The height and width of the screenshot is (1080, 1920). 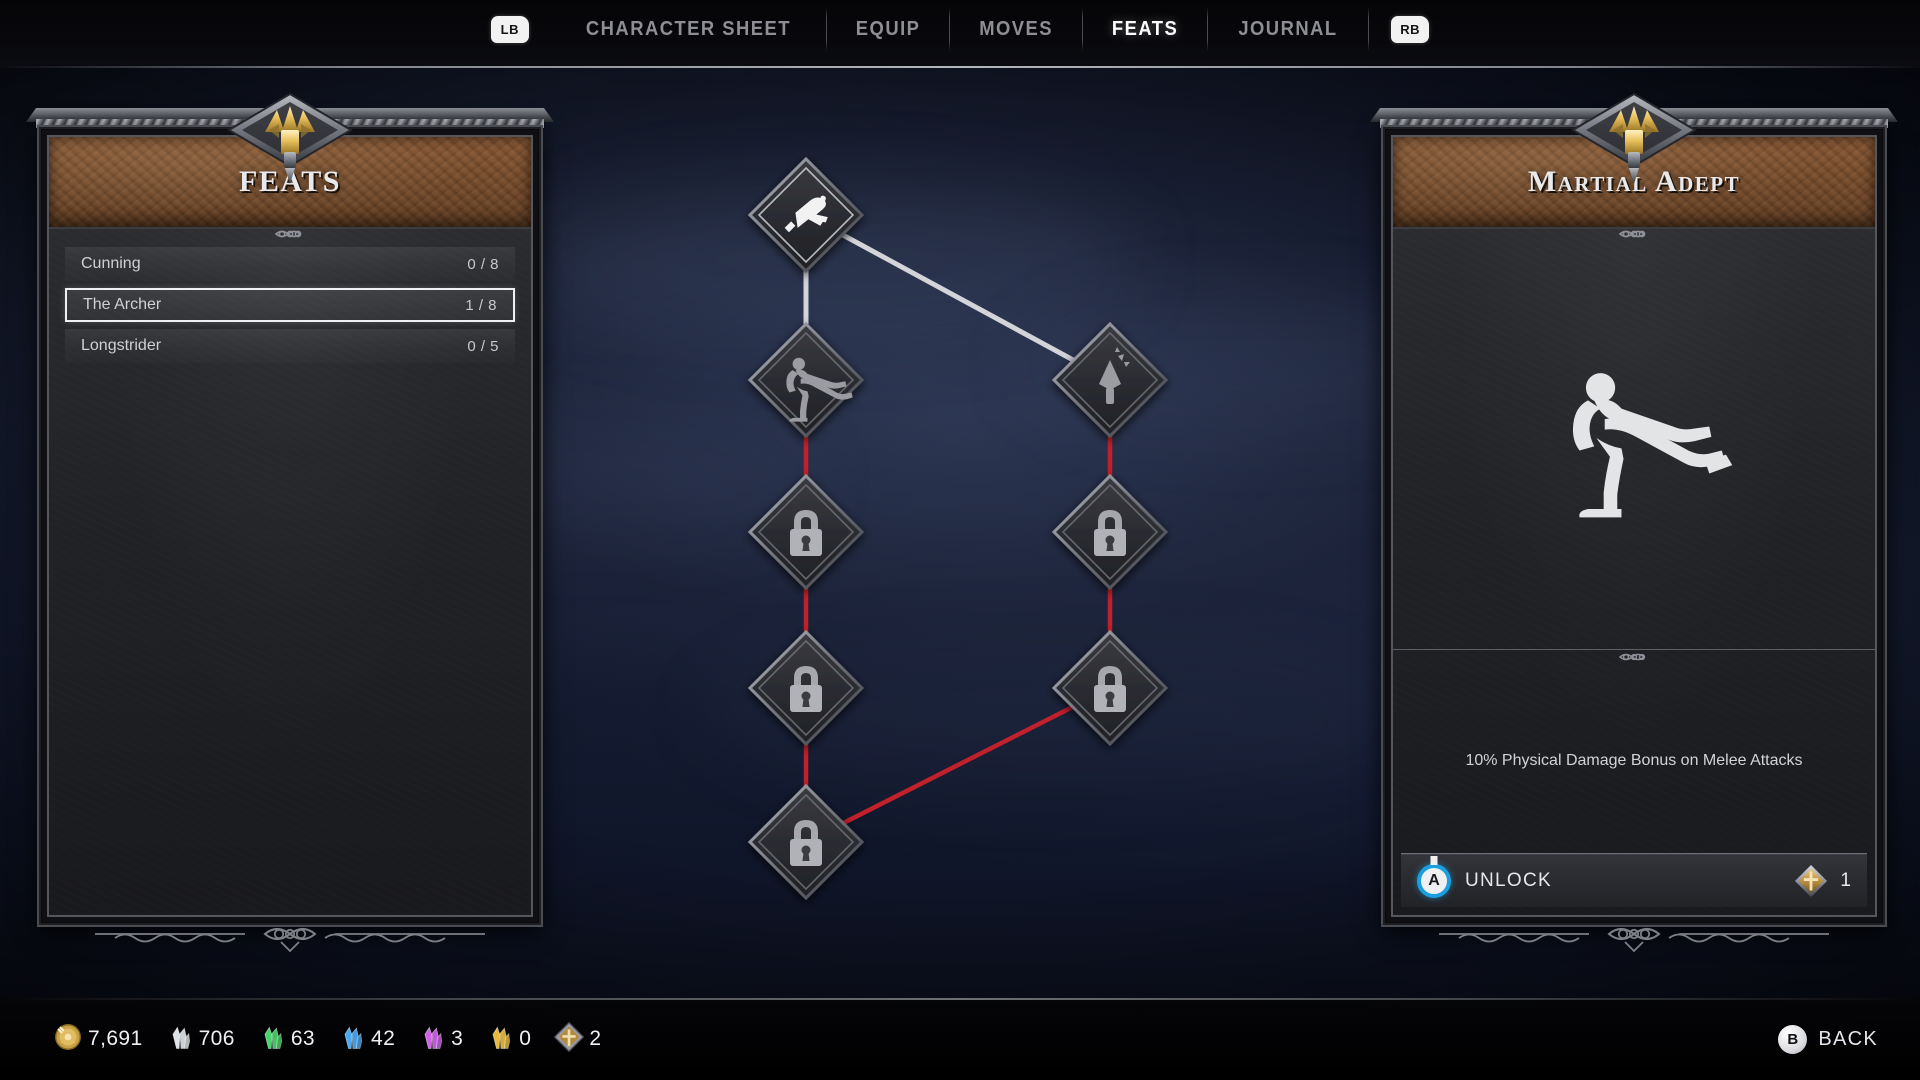 I want to click on currency-value: 42, so click(x=383, y=1038).